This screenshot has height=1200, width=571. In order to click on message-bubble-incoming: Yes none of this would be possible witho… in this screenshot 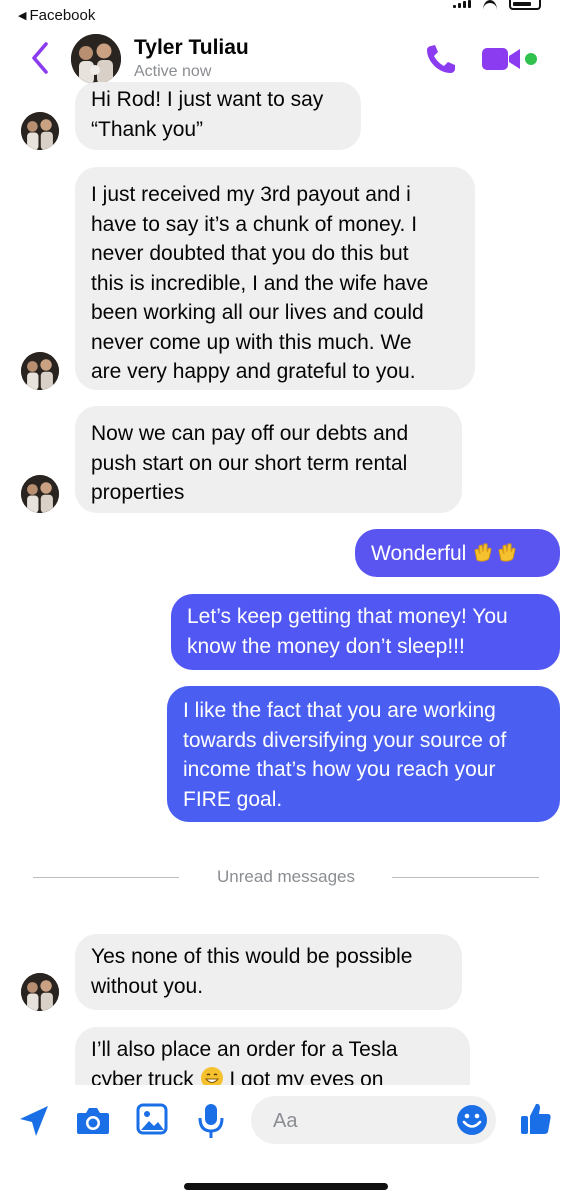, I will do `click(268, 972)`.